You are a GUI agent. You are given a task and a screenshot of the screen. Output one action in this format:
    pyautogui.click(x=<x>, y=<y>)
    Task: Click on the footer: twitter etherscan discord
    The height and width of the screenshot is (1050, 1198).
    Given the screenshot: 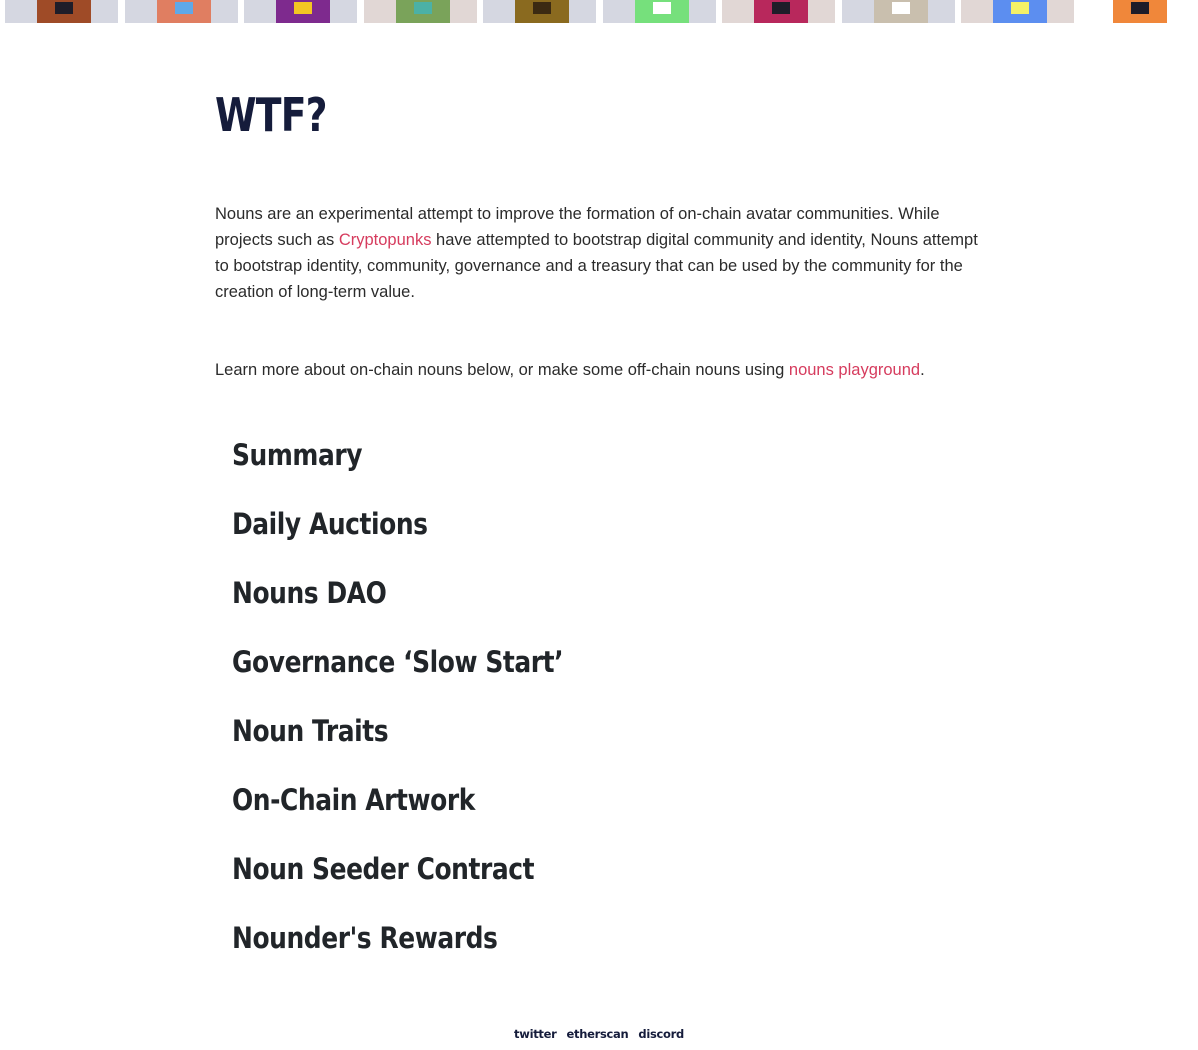 What is the action you would take?
    pyautogui.click(x=599, y=1034)
    